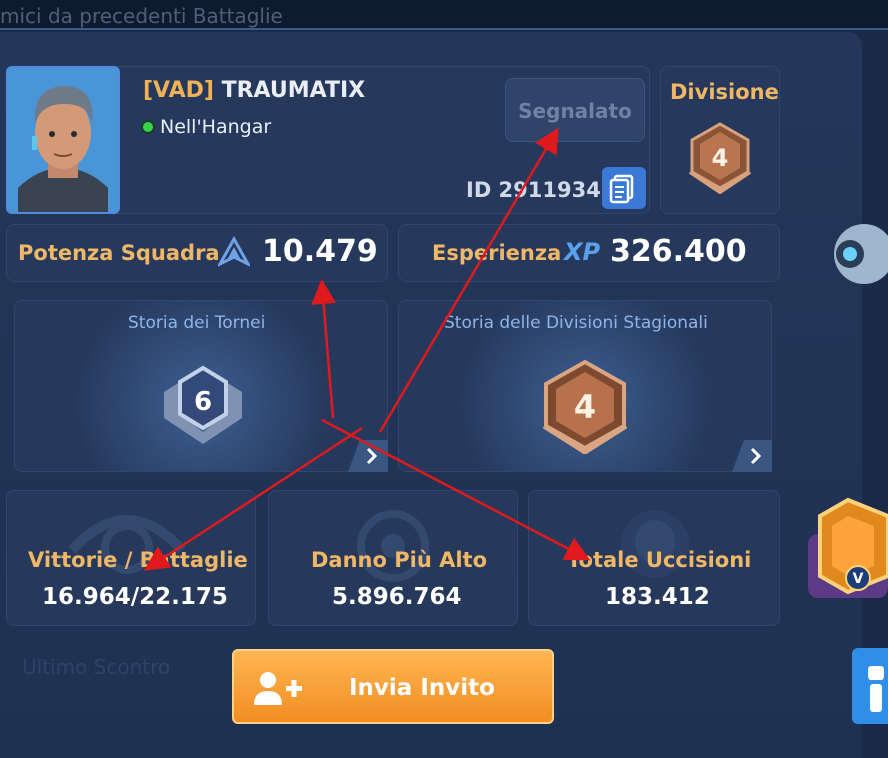 Image resolution: width=888 pixels, height=758 pixels. I want to click on arrow-to-wins, so click(253, 498).